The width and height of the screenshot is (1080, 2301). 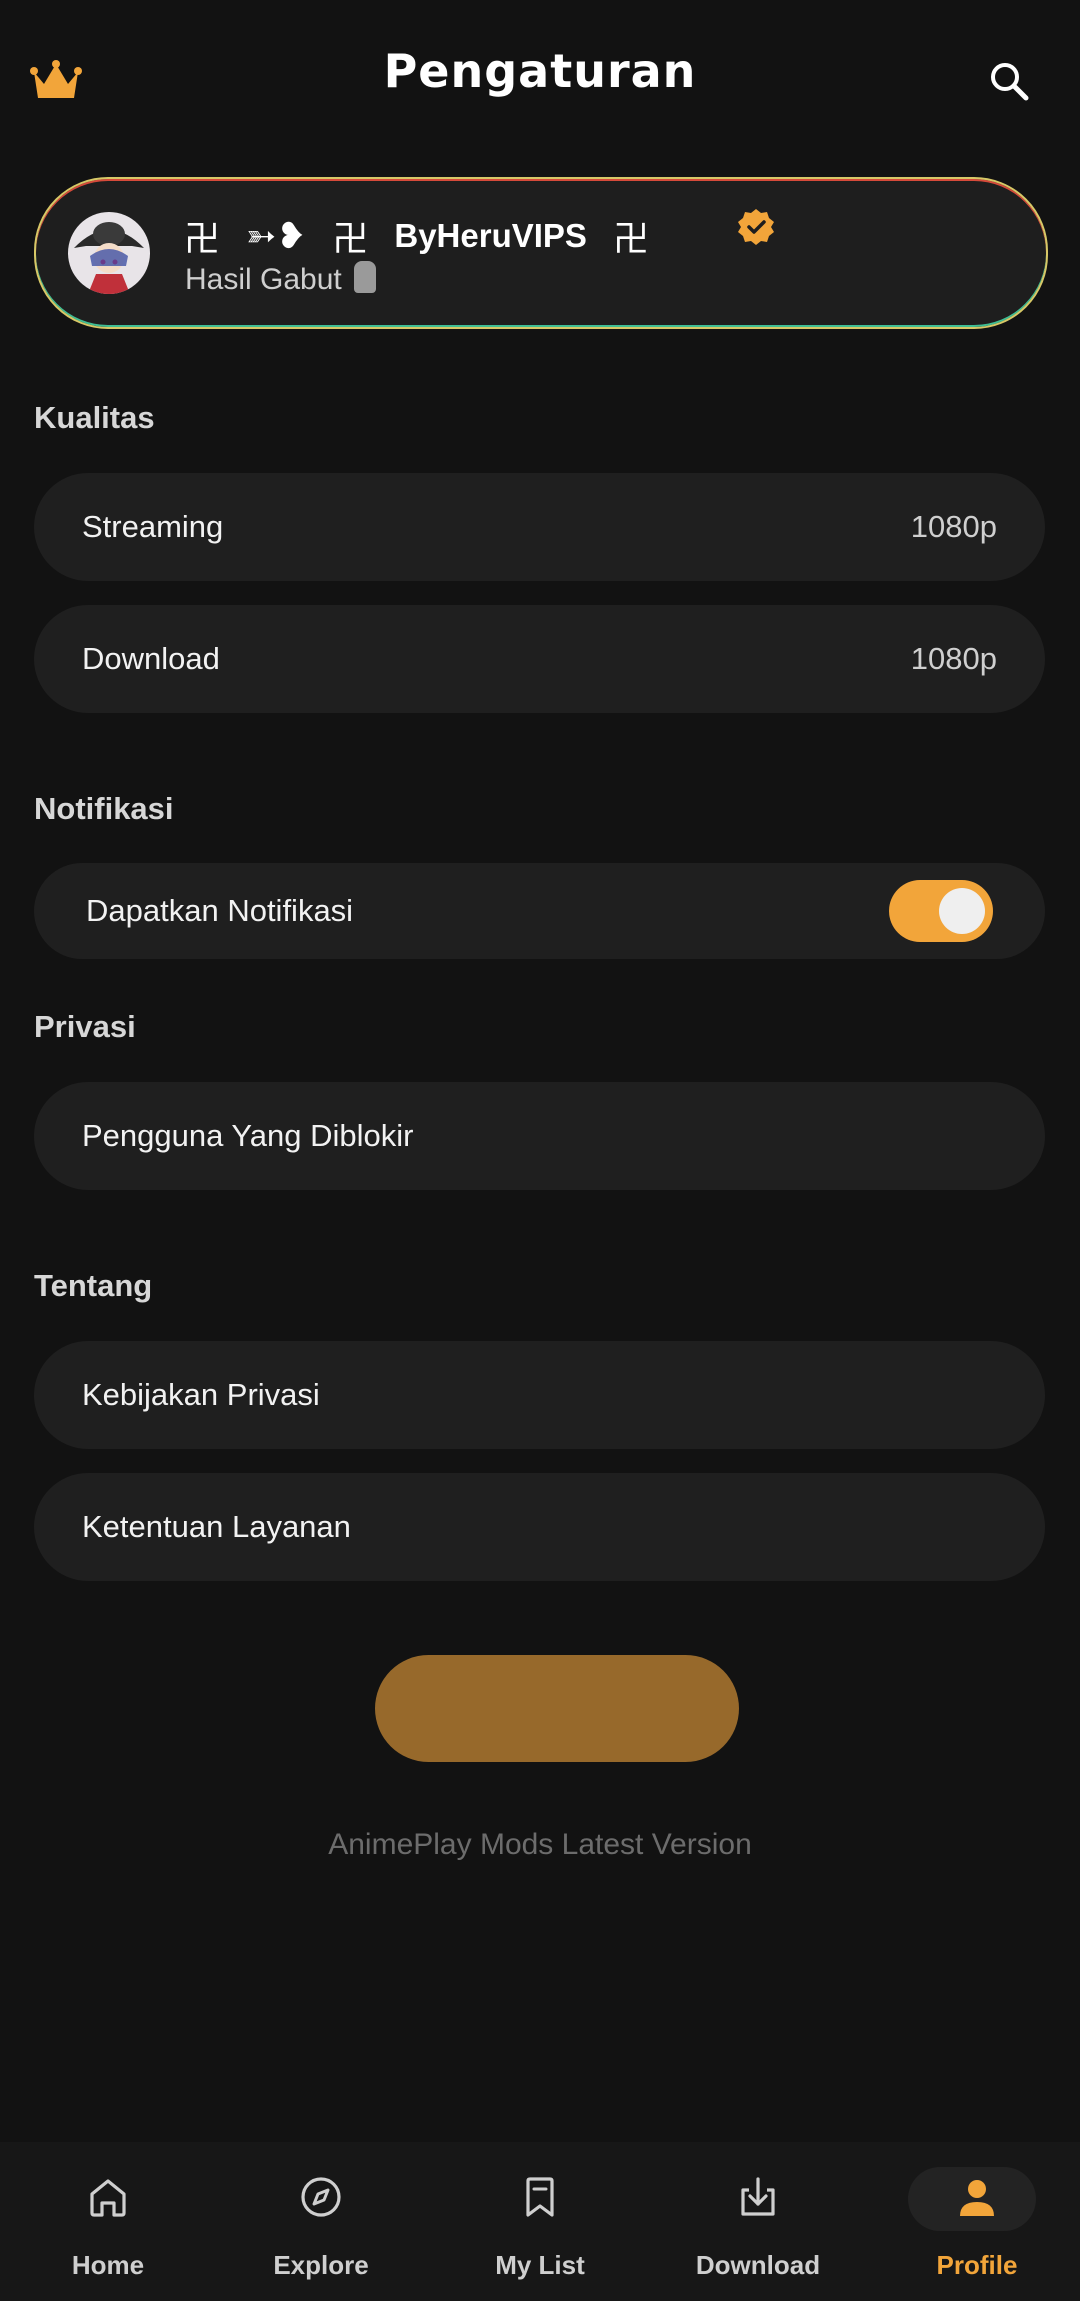 What do you see at coordinates (216, 1526) in the screenshot?
I see `terms-of-service-label: Ketentuan Layanan` at bounding box center [216, 1526].